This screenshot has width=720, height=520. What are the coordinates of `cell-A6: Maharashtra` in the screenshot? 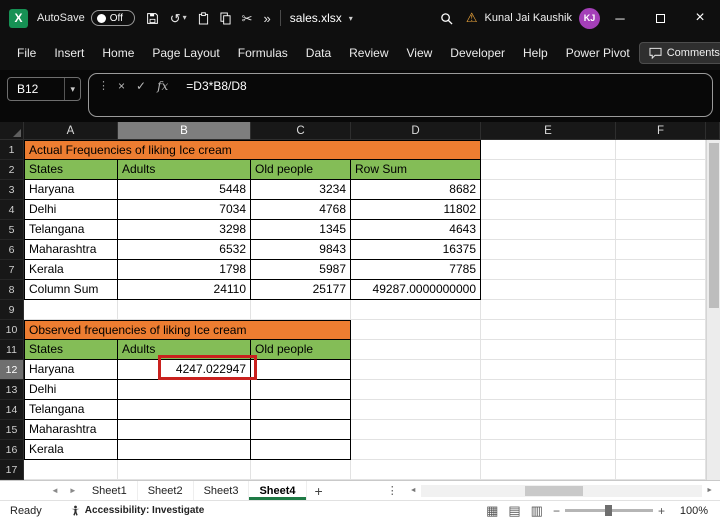 It's located at (71, 250).